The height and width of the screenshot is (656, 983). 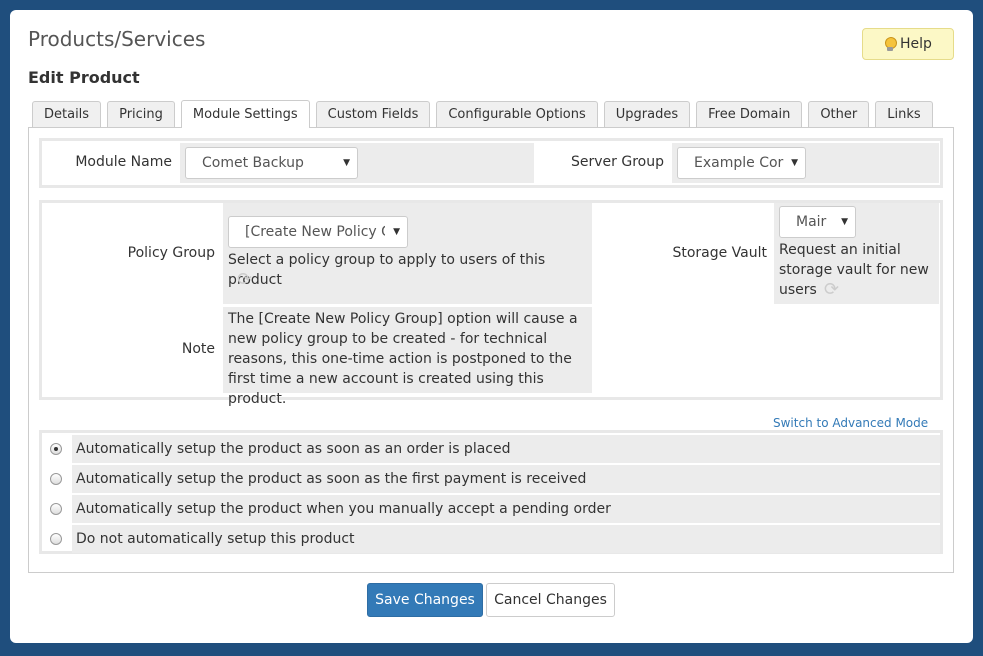 I want to click on page-title: Products/Services, so click(x=117, y=39).